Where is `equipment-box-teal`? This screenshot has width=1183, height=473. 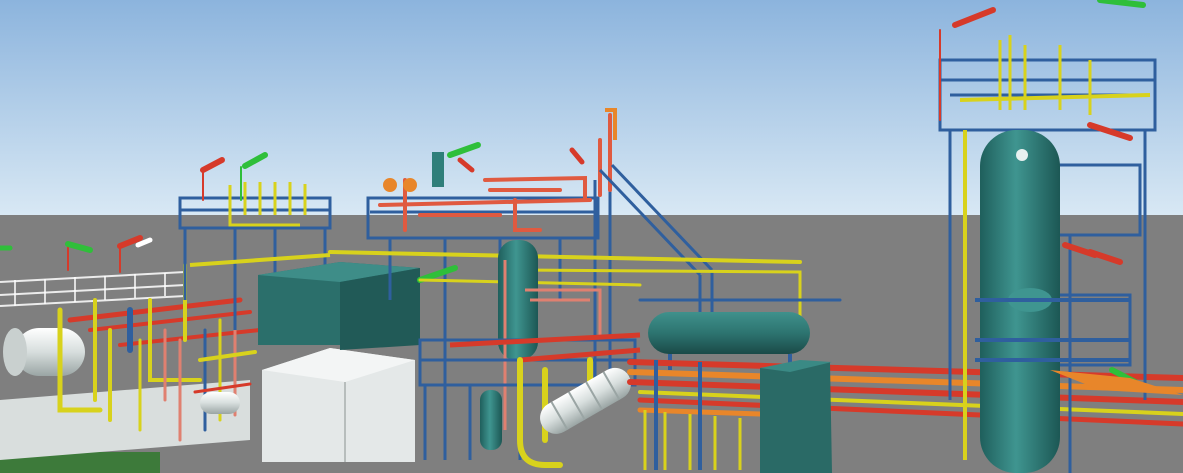 equipment-box-teal is located at coordinates (339, 306).